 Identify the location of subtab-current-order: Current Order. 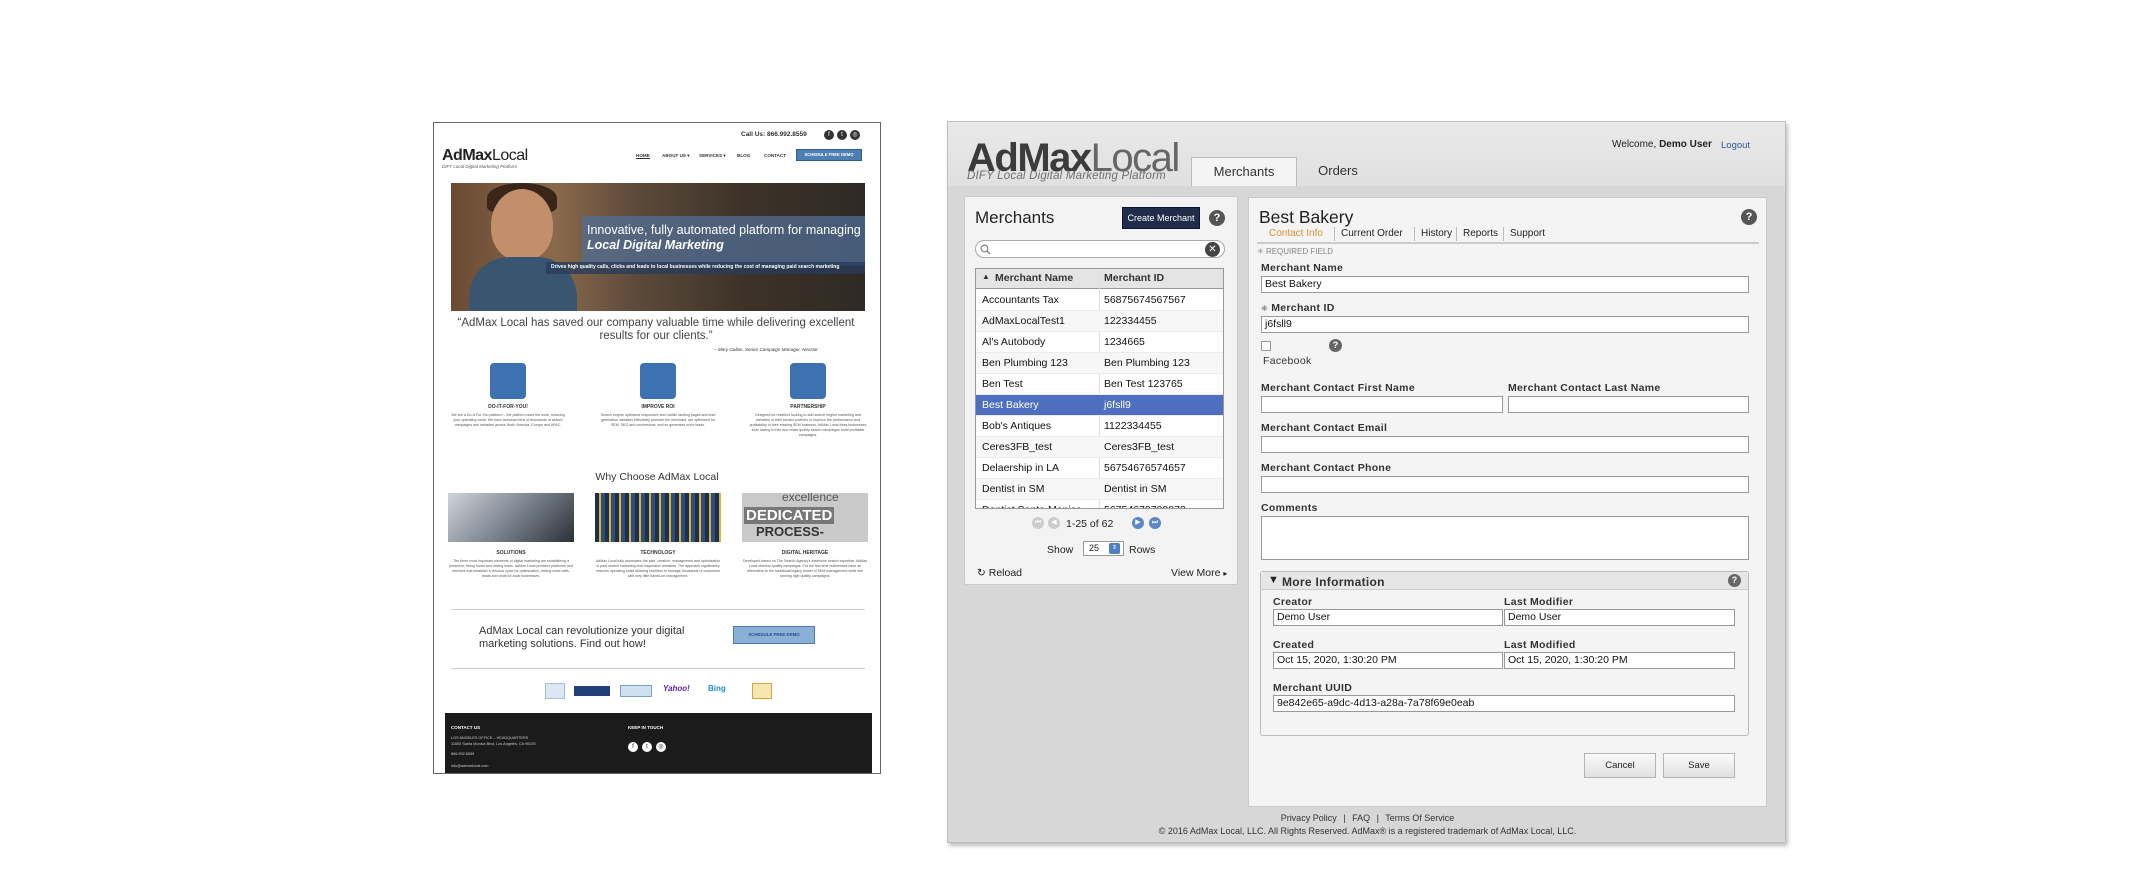
(1372, 233).